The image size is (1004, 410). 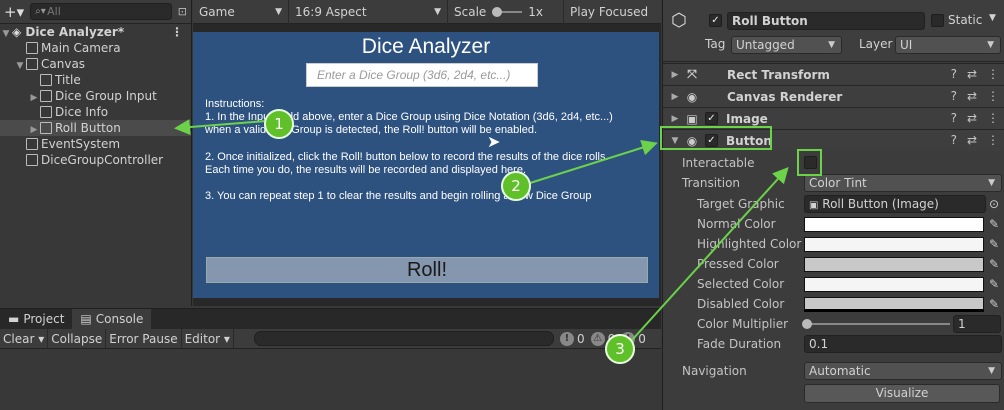 I want to click on game-title: Dice Analyzer, so click(x=426, y=46).